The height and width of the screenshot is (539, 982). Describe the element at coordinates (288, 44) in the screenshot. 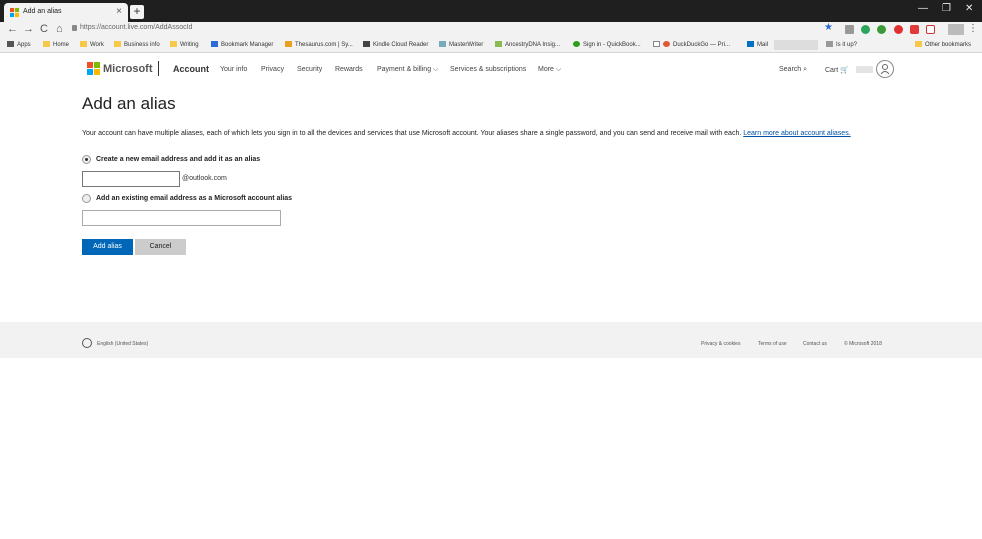

I see `thesaurus-icon` at that location.